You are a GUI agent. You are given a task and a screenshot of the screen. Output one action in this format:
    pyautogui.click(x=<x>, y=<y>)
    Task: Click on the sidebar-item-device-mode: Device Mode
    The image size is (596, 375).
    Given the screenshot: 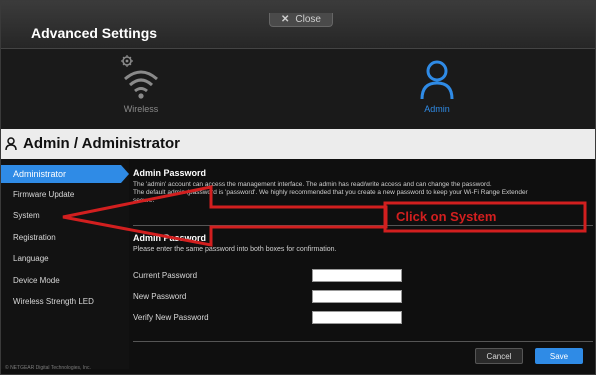 What is the action you would take?
    pyautogui.click(x=65, y=281)
    